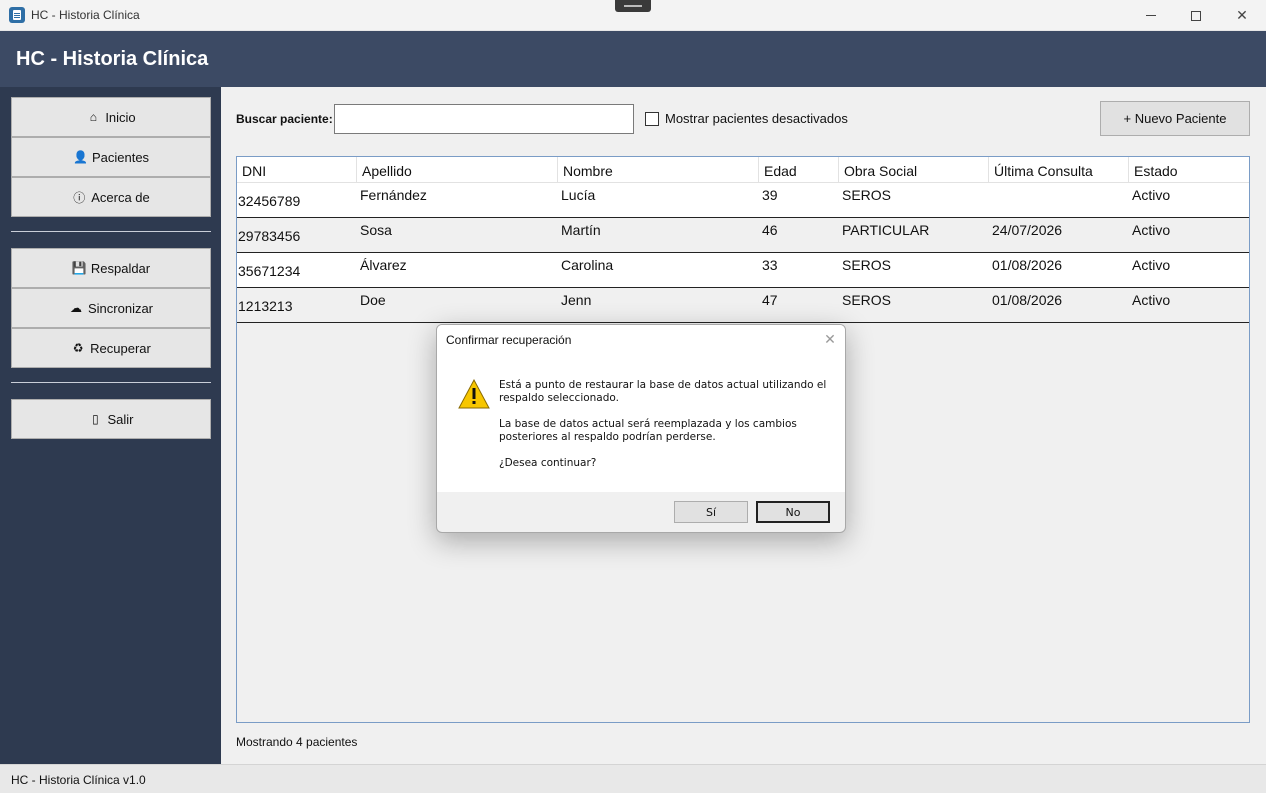  Describe the element at coordinates (297, 170) in the screenshot. I see `column-header-dni: DNI` at that location.